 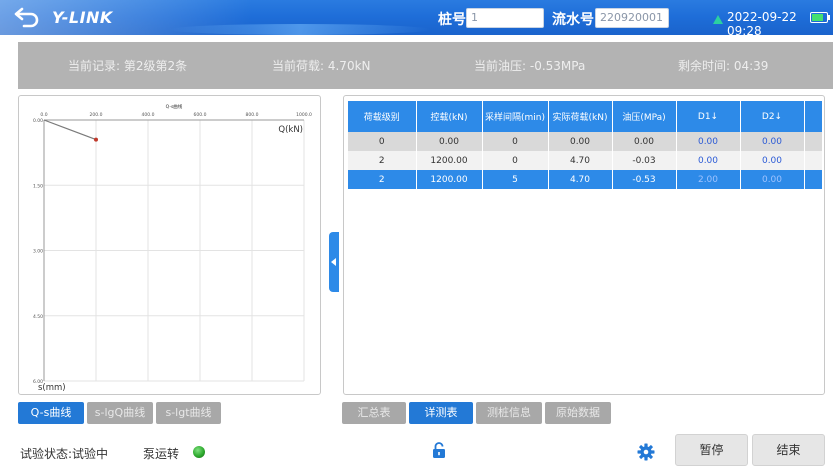 What do you see at coordinates (718, 19) in the screenshot?
I see `signal-icon` at bounding box center [718, 19].